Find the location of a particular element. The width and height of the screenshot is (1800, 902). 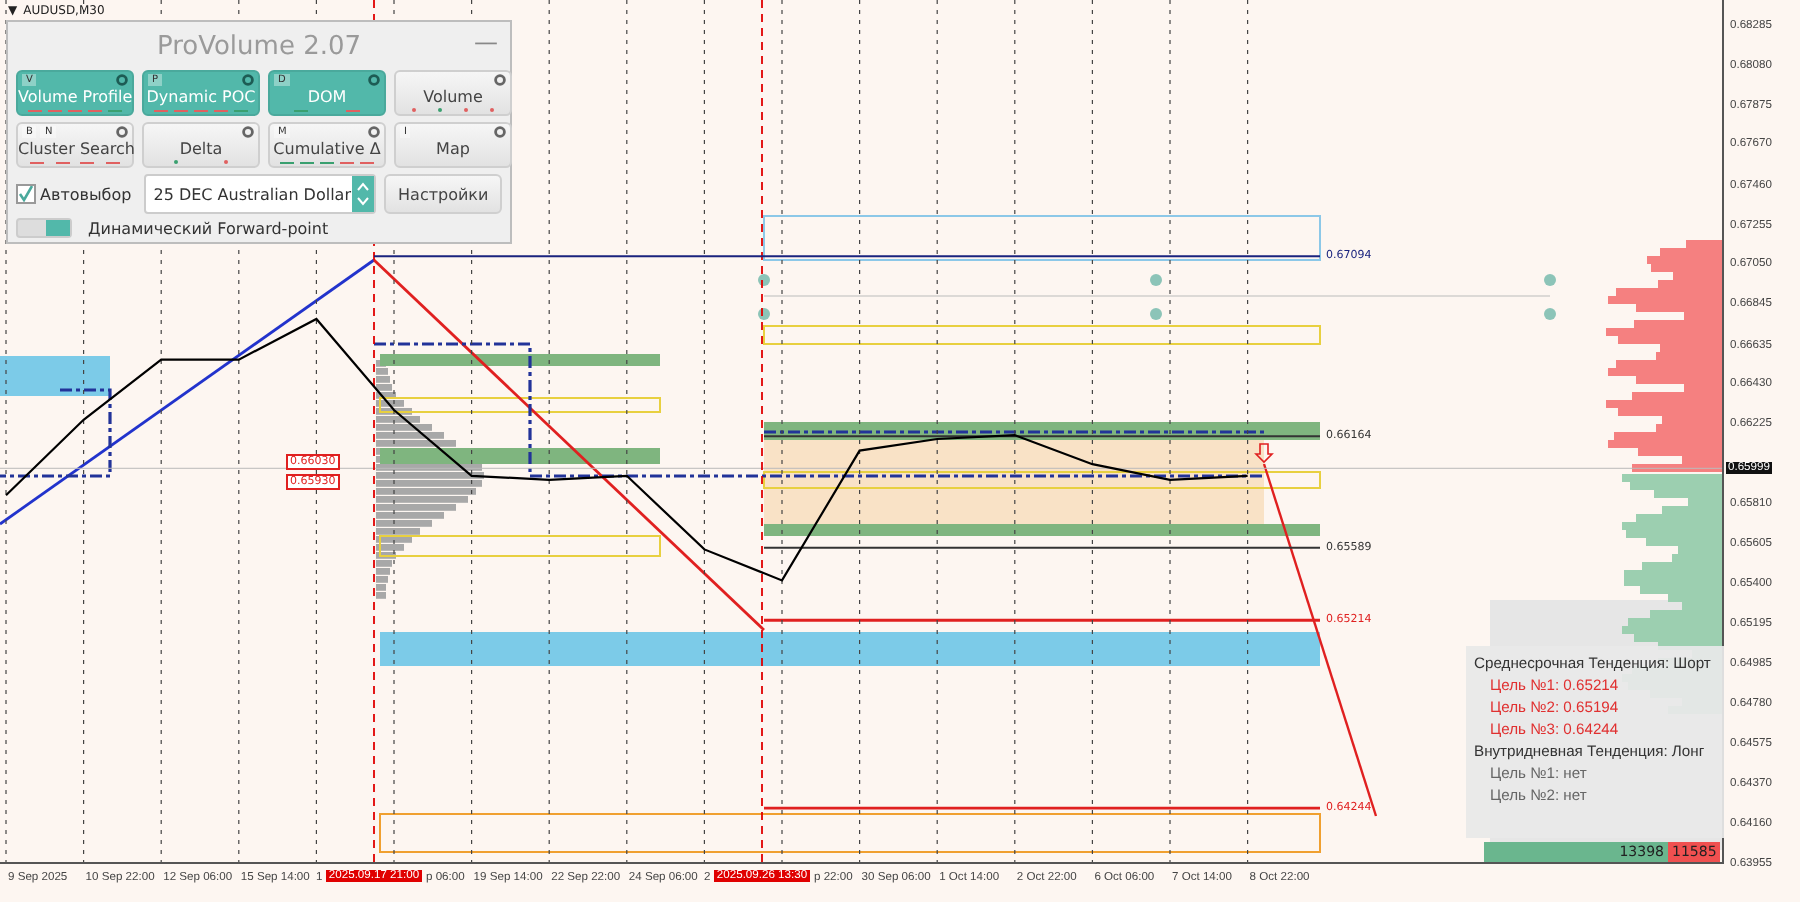

auto-select-checkbox: Автовыбор is located at coordinates (76, 194).